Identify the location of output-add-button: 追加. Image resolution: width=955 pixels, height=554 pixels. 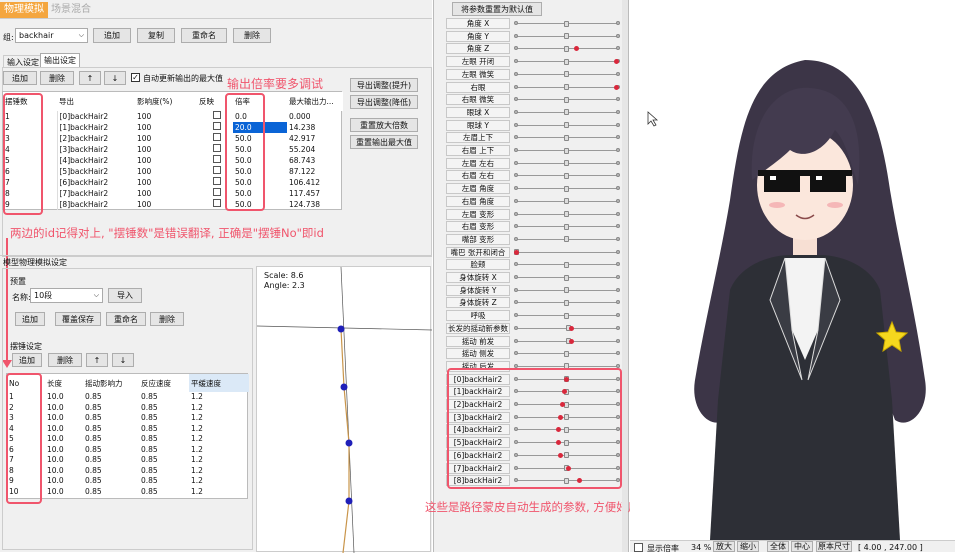
(20, 78).